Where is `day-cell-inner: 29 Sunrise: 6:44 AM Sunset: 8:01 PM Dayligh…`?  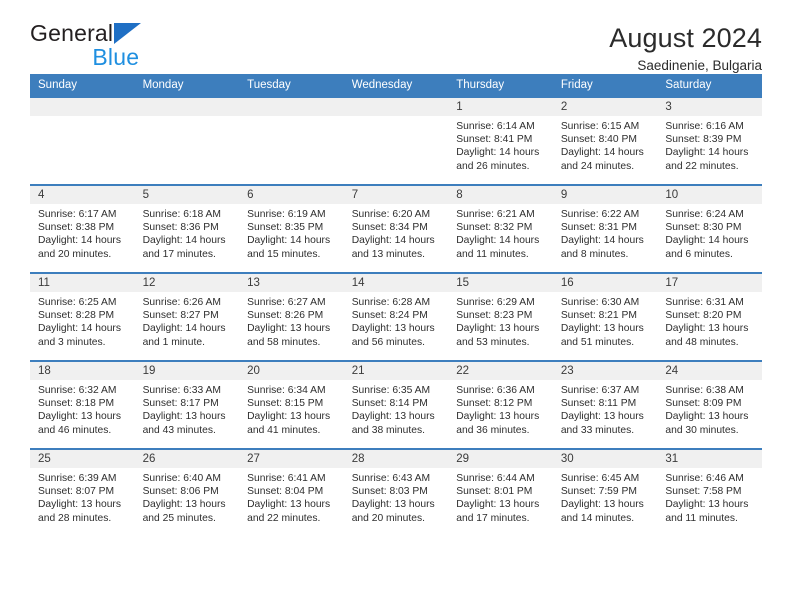
day-cell-inner: 29 Sunrise: 6:44 AM Sunset: 8:01 PM Dayligh… is located at coordinates (500, 493).